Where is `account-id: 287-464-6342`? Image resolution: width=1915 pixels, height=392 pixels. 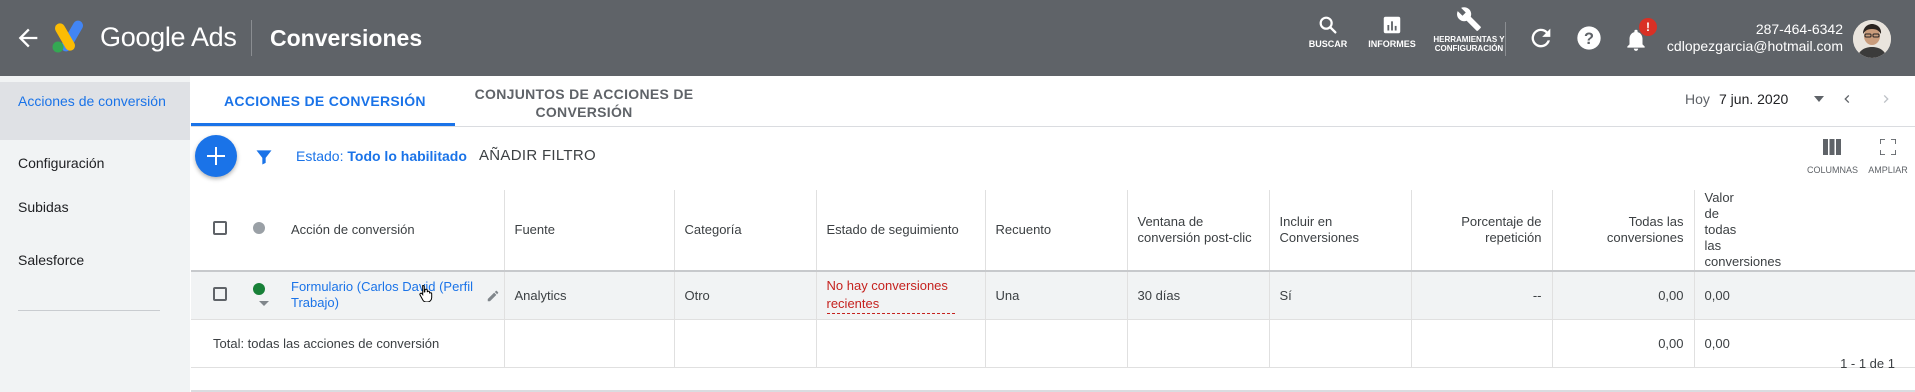
account-id: 287-464-6342 is located at coordinates (1799, 29).